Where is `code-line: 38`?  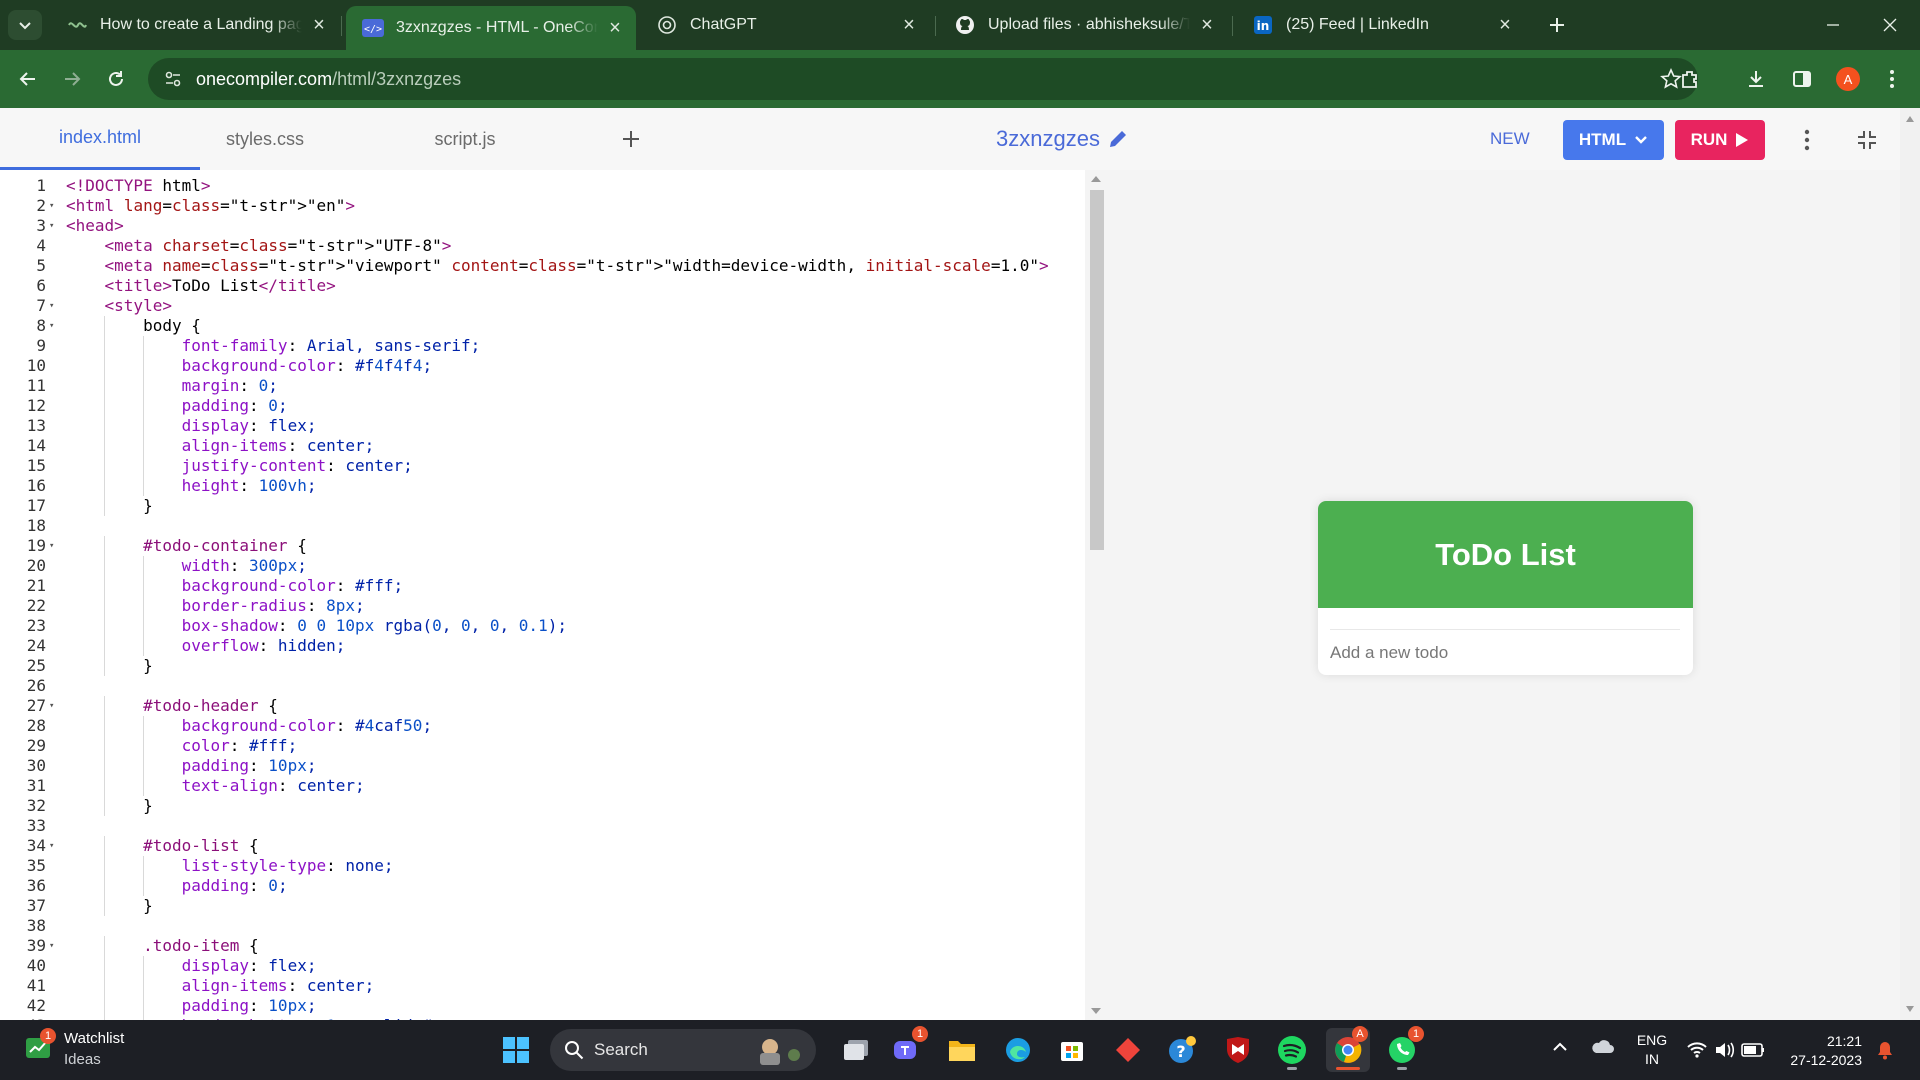 code-line: 38 is located at coordinates (542, 926).